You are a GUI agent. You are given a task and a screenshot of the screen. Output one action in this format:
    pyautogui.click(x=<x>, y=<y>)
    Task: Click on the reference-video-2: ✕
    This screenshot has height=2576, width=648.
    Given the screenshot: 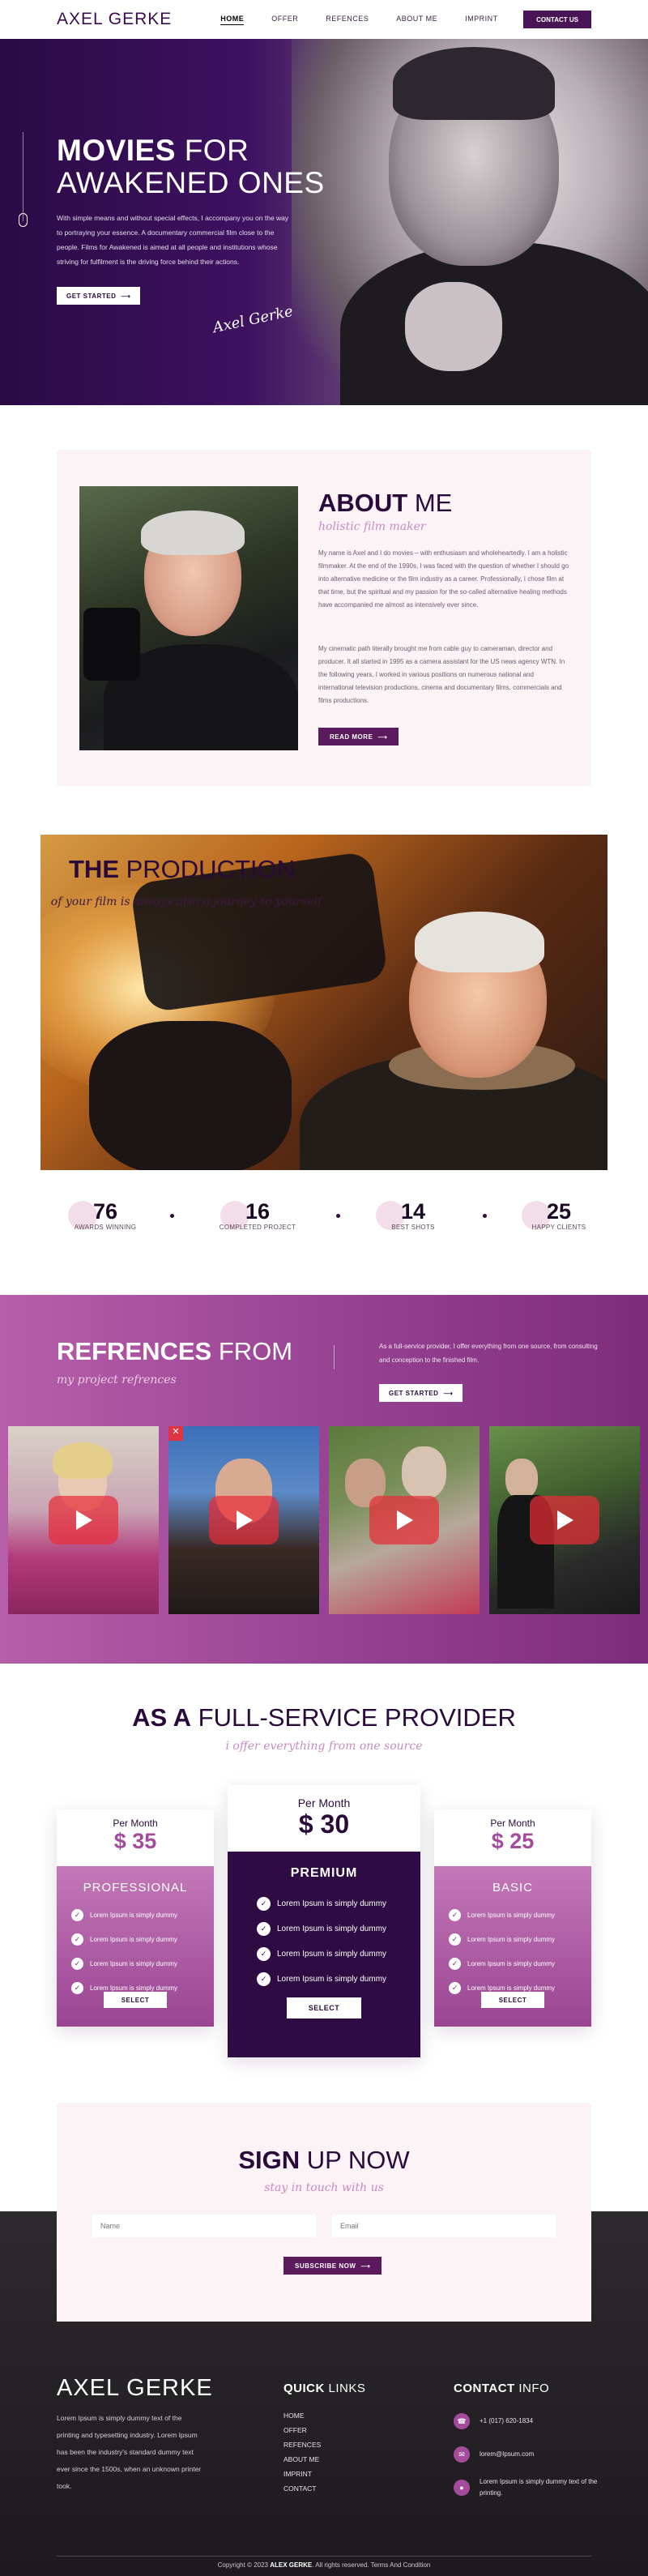 What is the action you would take?
    pyautogui.click(x=243, y=1520)
    